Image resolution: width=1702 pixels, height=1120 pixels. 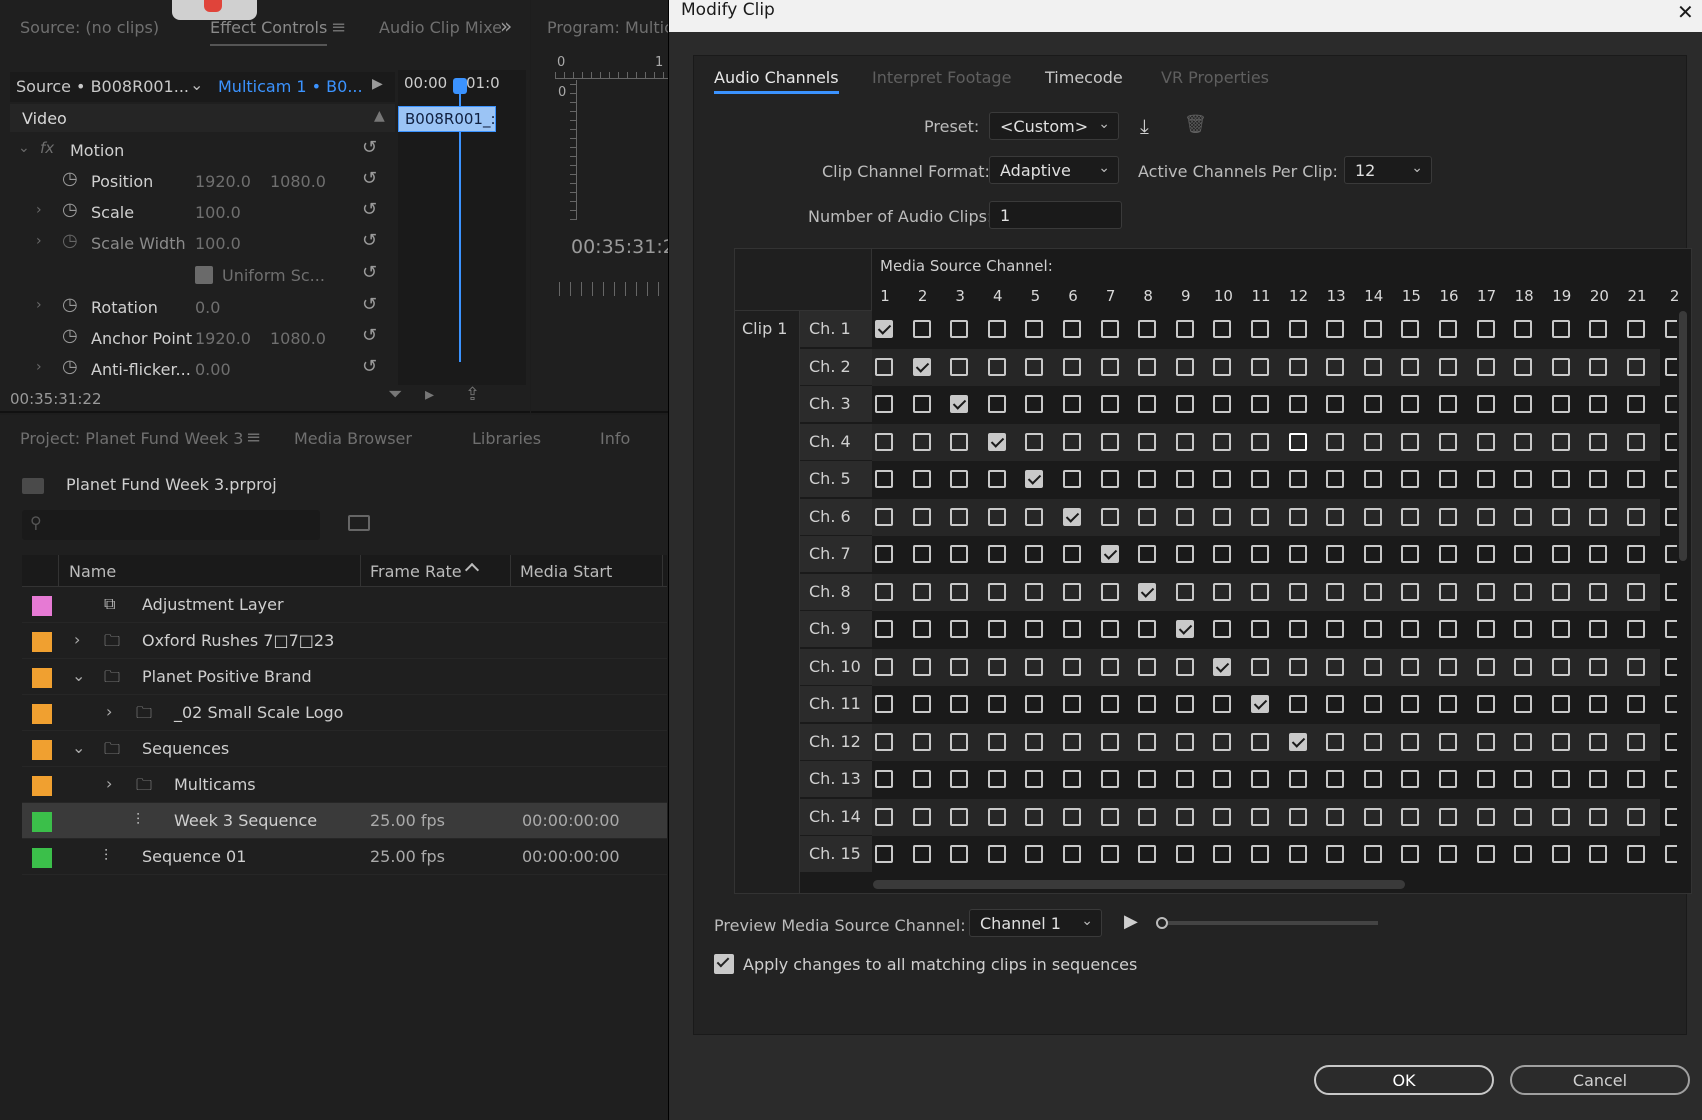 What do you see at coordinates (213, 369) in the screenshot?
I see `property-value: 0.00` at bounding box center [213, 369].